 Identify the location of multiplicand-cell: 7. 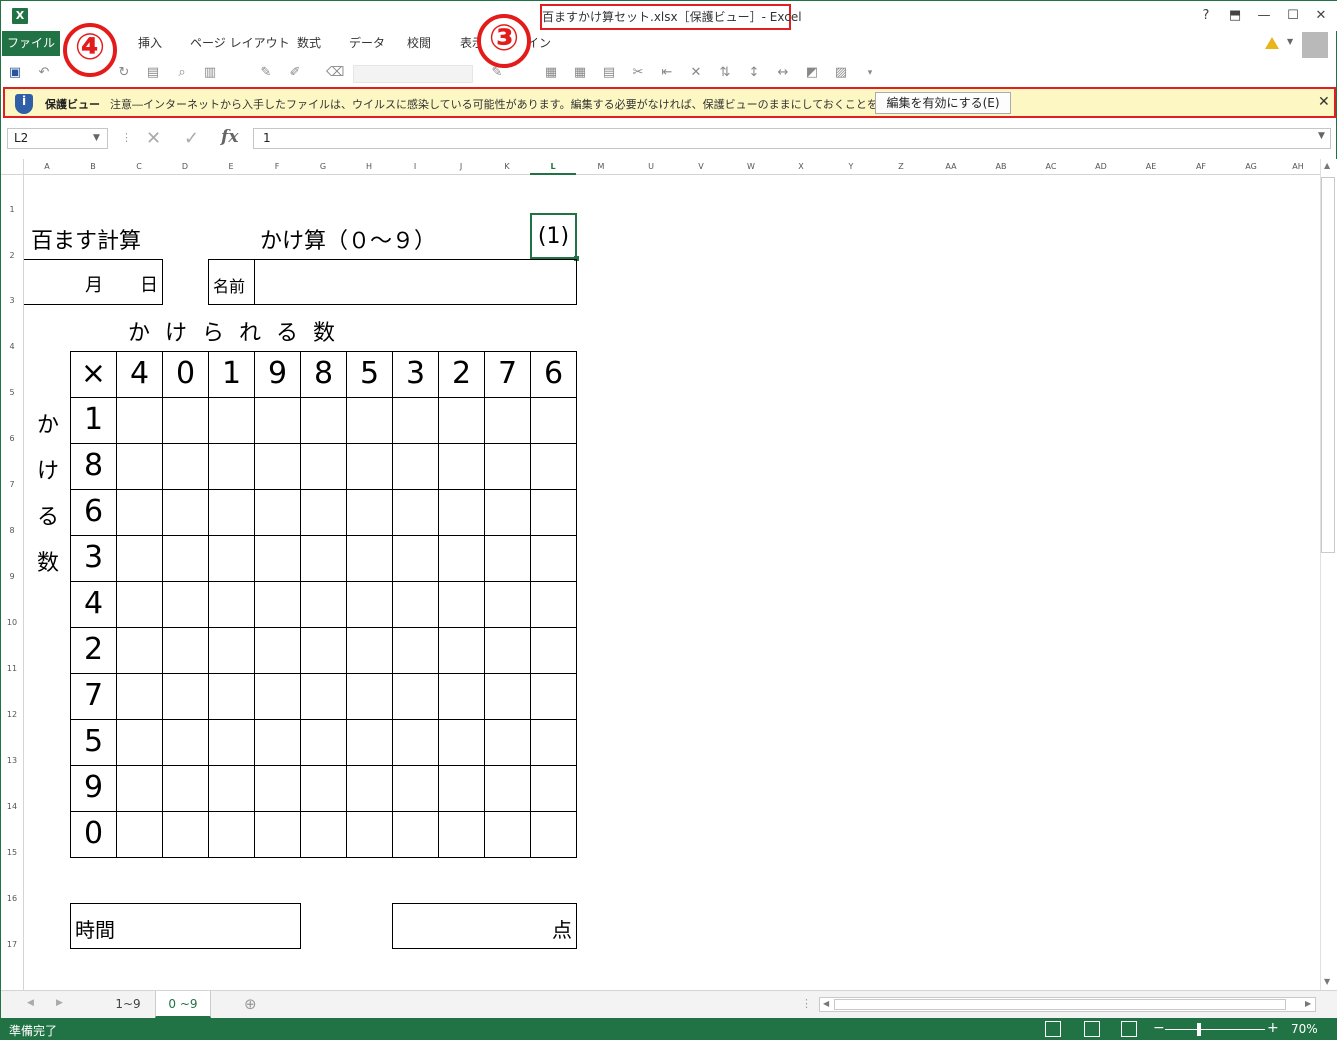
(507, 374).